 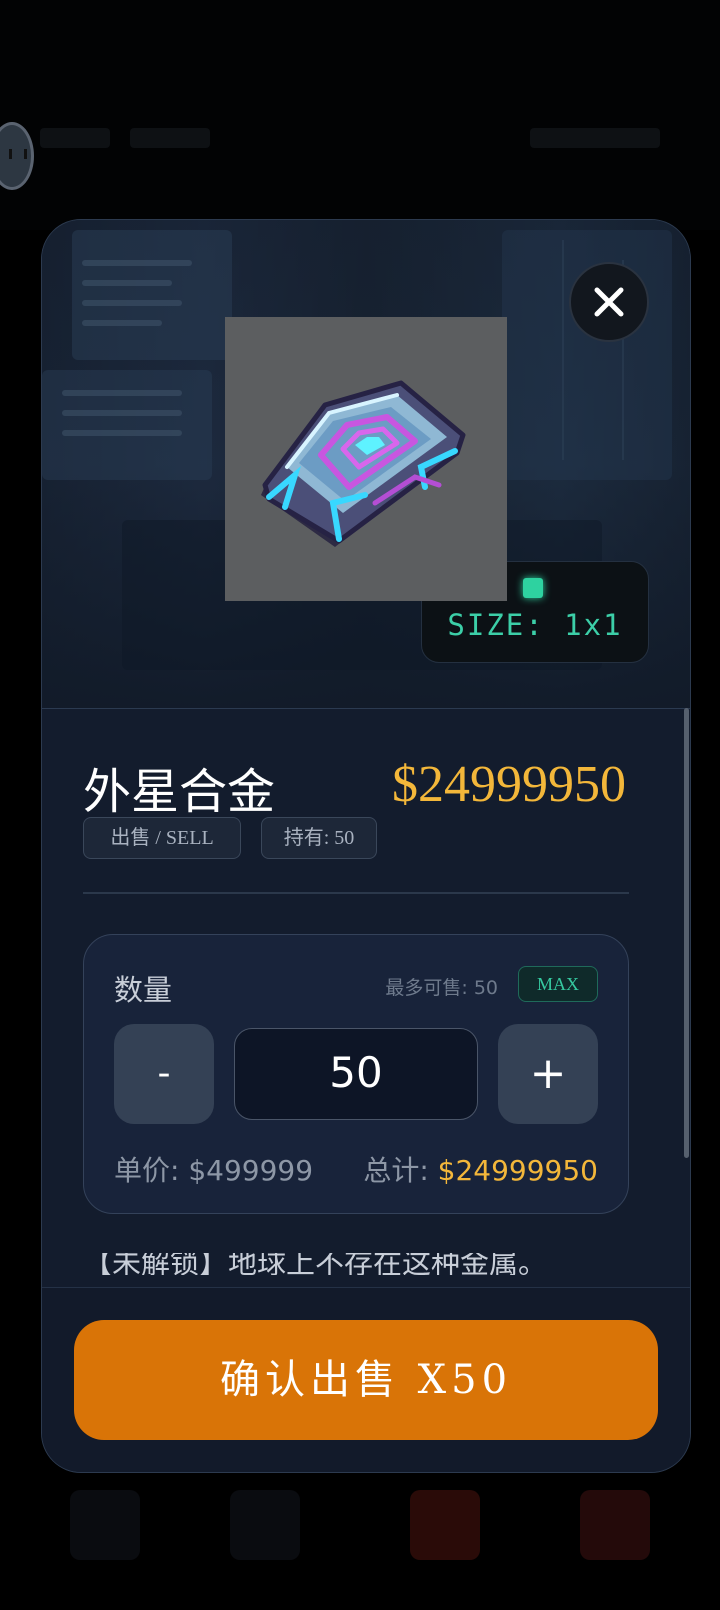 What do you see at coordinates (441, 988) in the screenshot?
I see `max-sellable-text: 最多可售: 50` at bounding box center [441, 988].